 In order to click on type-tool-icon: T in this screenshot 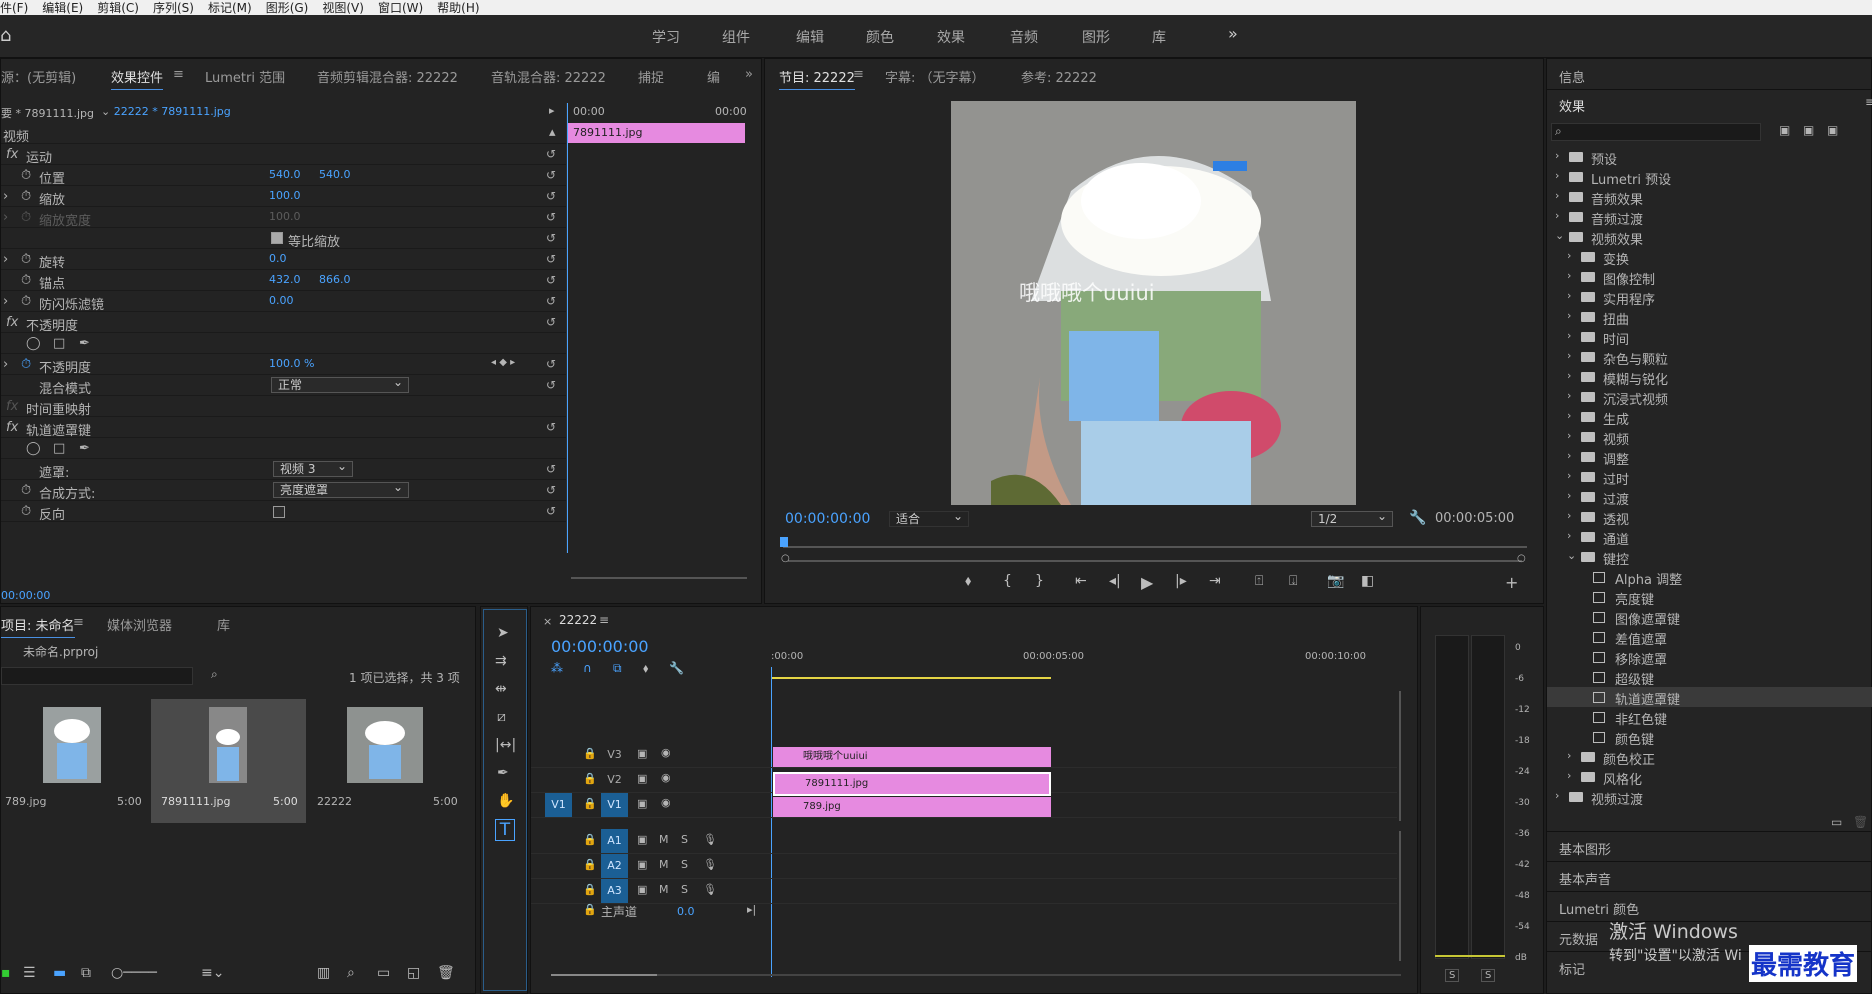, I will do `click(505, 830)`.